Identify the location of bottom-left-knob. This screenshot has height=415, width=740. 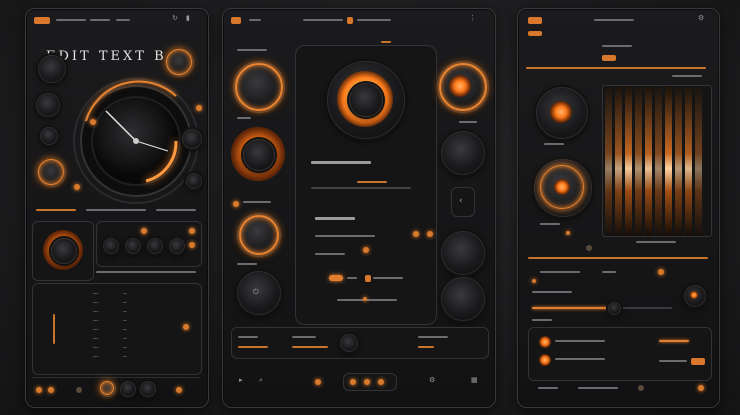
(259, 293).